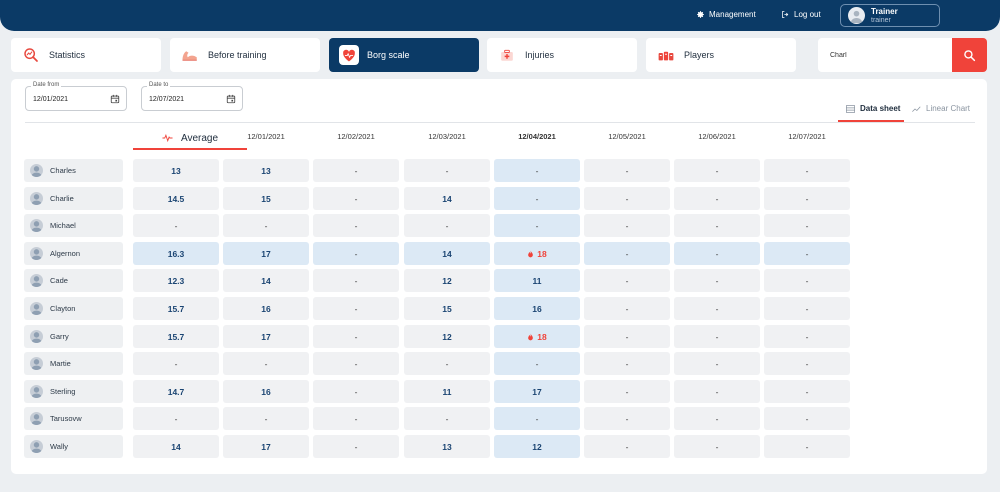  Describe the element at coordinates (500, 122) in the screenshot. I see `divider` at that location.